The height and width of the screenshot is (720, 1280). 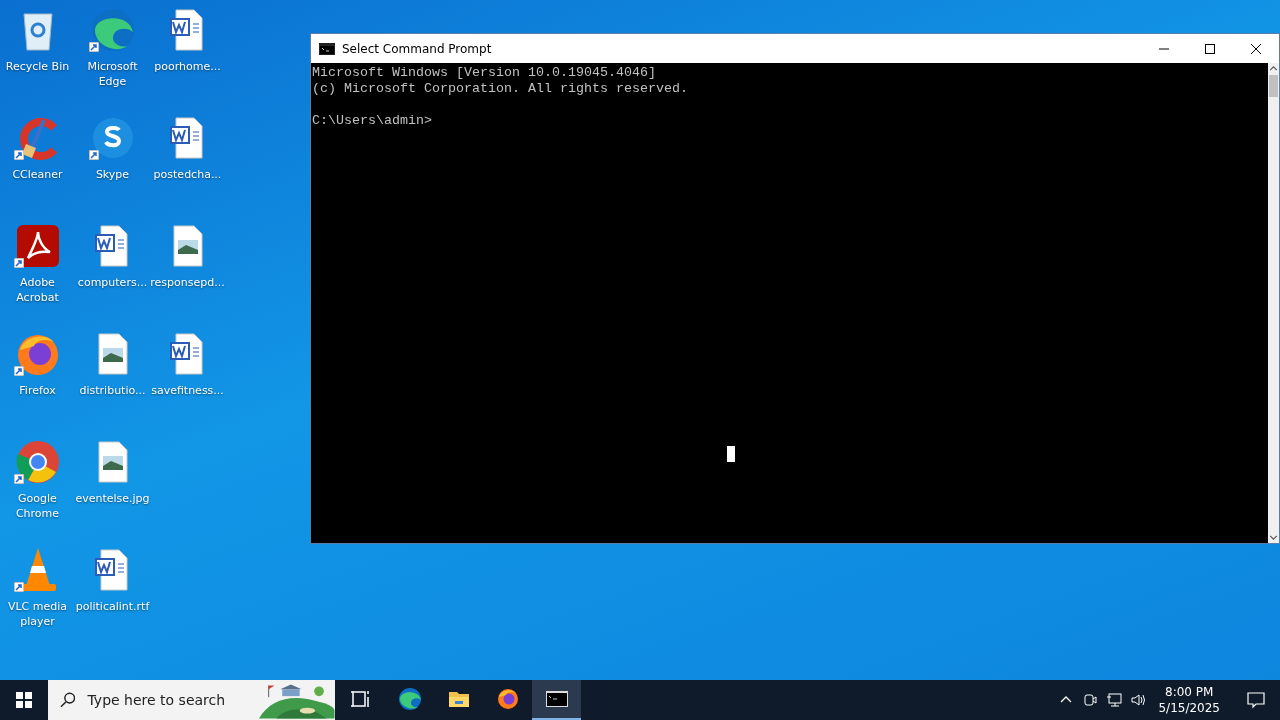 What do you see at coordinates (1273, 538) in the screenshot?
I see `scroll-down-icon` at bounding box center [1273, 538].